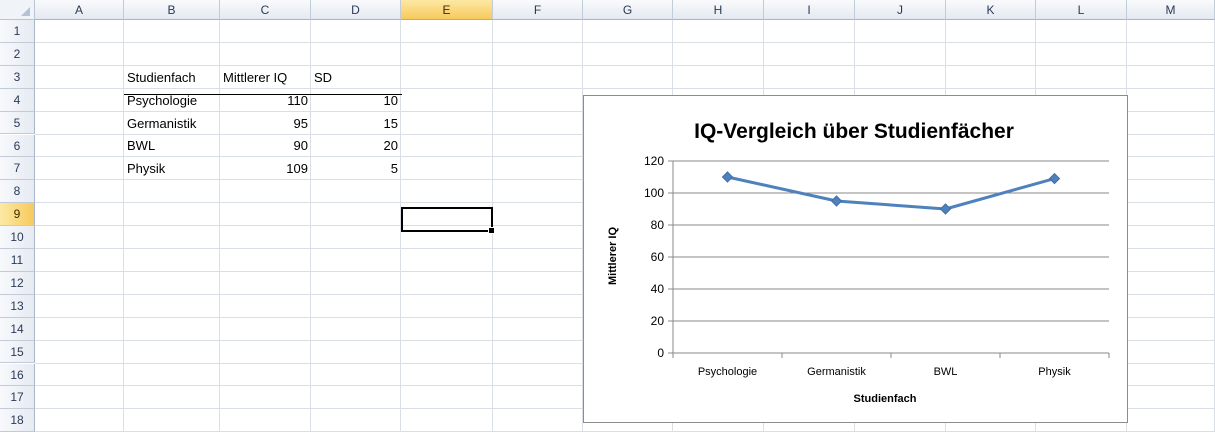  I want to click on column-header-e: E, so click(447, 10).